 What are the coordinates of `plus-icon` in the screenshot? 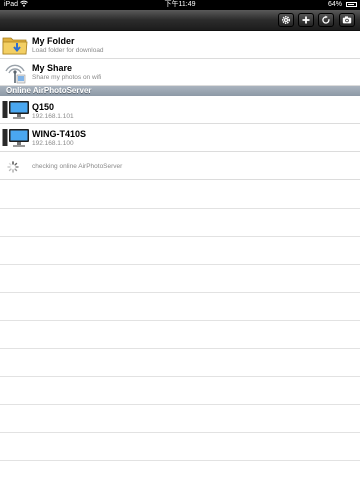 It's located at (306, 20).